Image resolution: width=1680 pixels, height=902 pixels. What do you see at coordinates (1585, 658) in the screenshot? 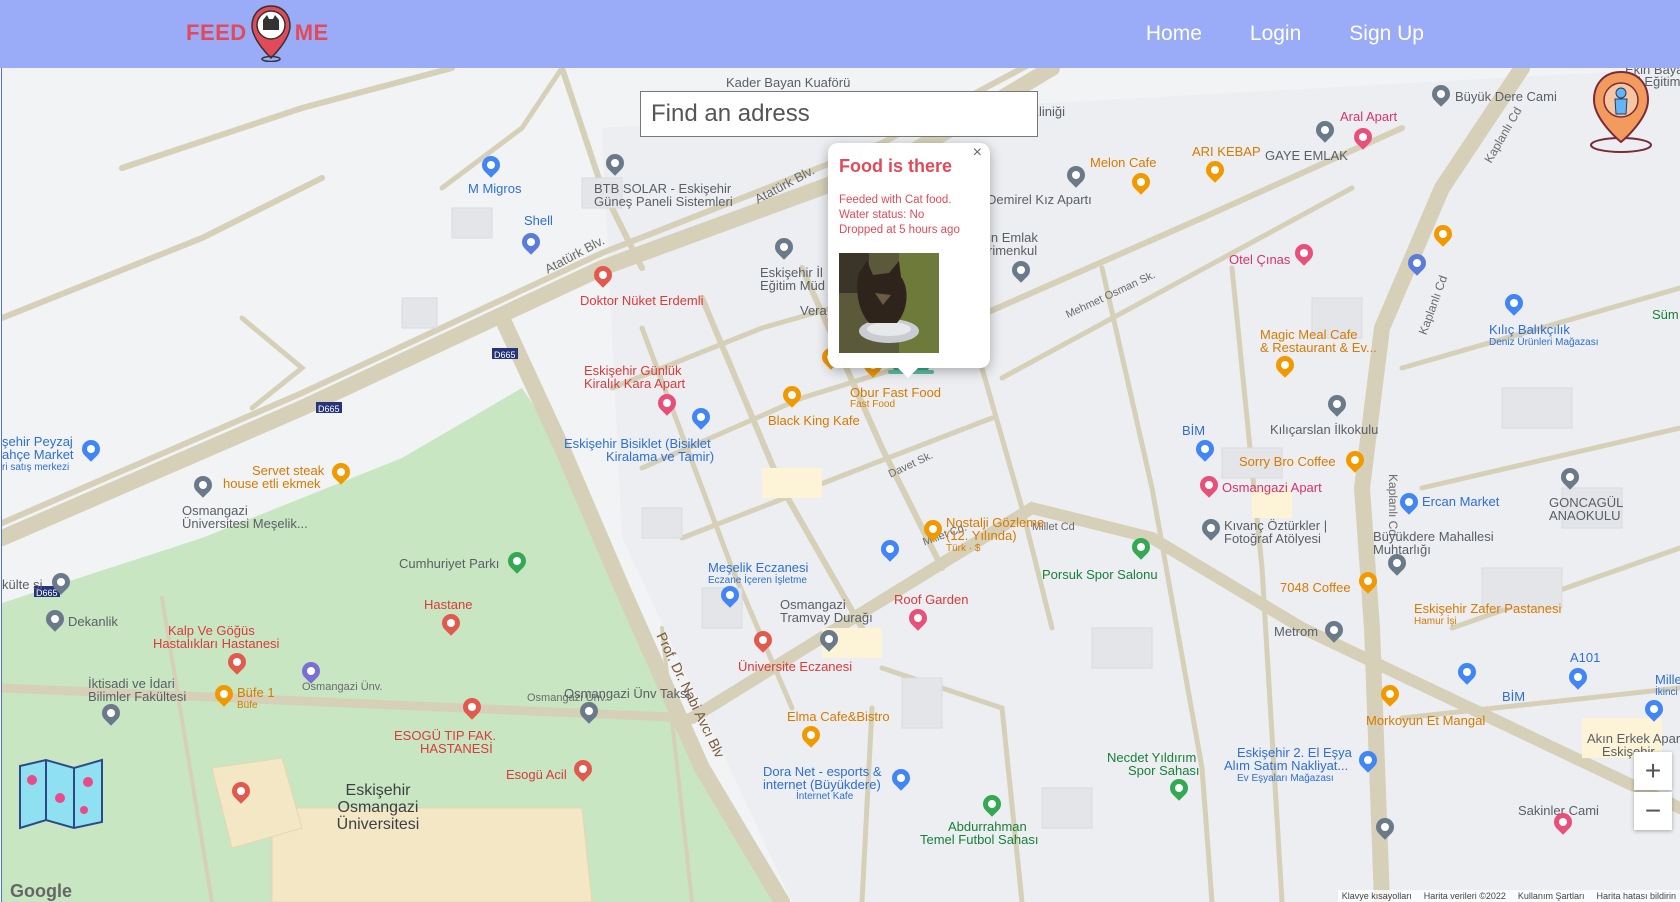
I see `place-label: A101` at bounding box center [1585, 658].